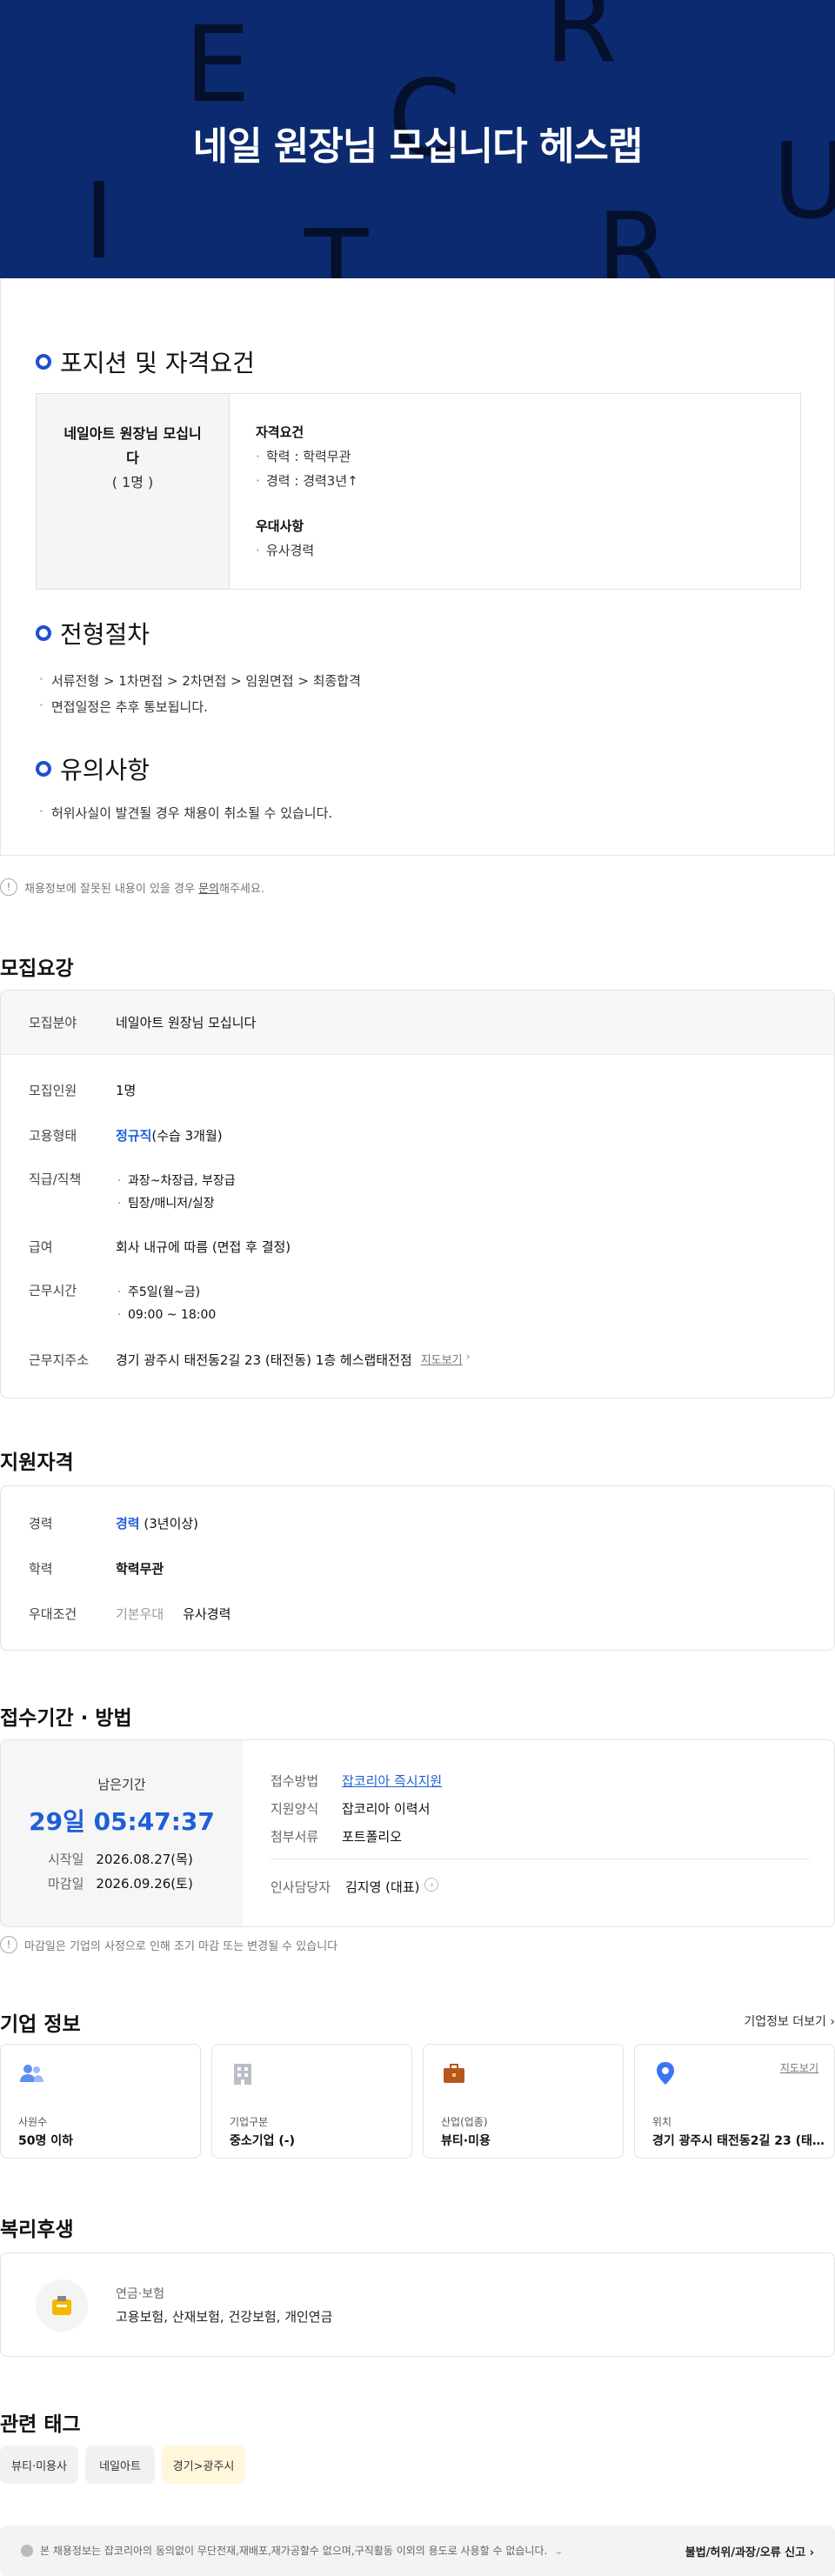  What do you see at coordinates (55, 1179) in the screenshot?
I see `rank-label: 직급/직책` at bounding box center [55, 1179].